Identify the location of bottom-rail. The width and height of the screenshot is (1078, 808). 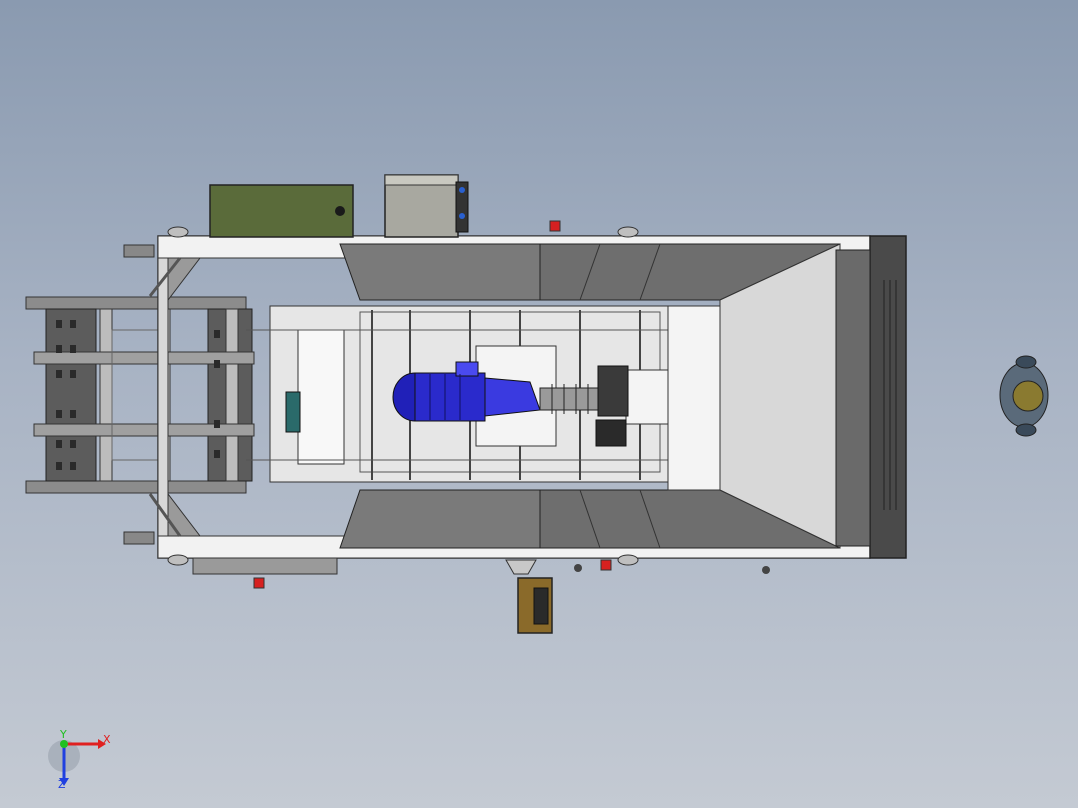
(481, 566).